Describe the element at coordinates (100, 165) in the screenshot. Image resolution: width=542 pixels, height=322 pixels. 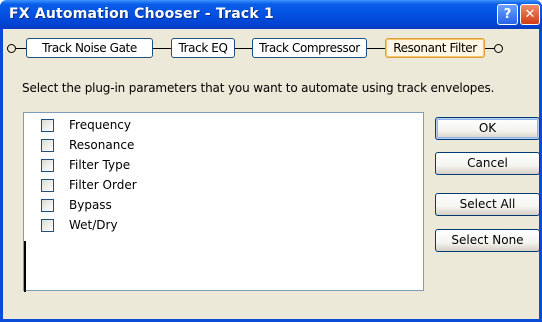
I see `parameter-label: Filter Type` at that location.